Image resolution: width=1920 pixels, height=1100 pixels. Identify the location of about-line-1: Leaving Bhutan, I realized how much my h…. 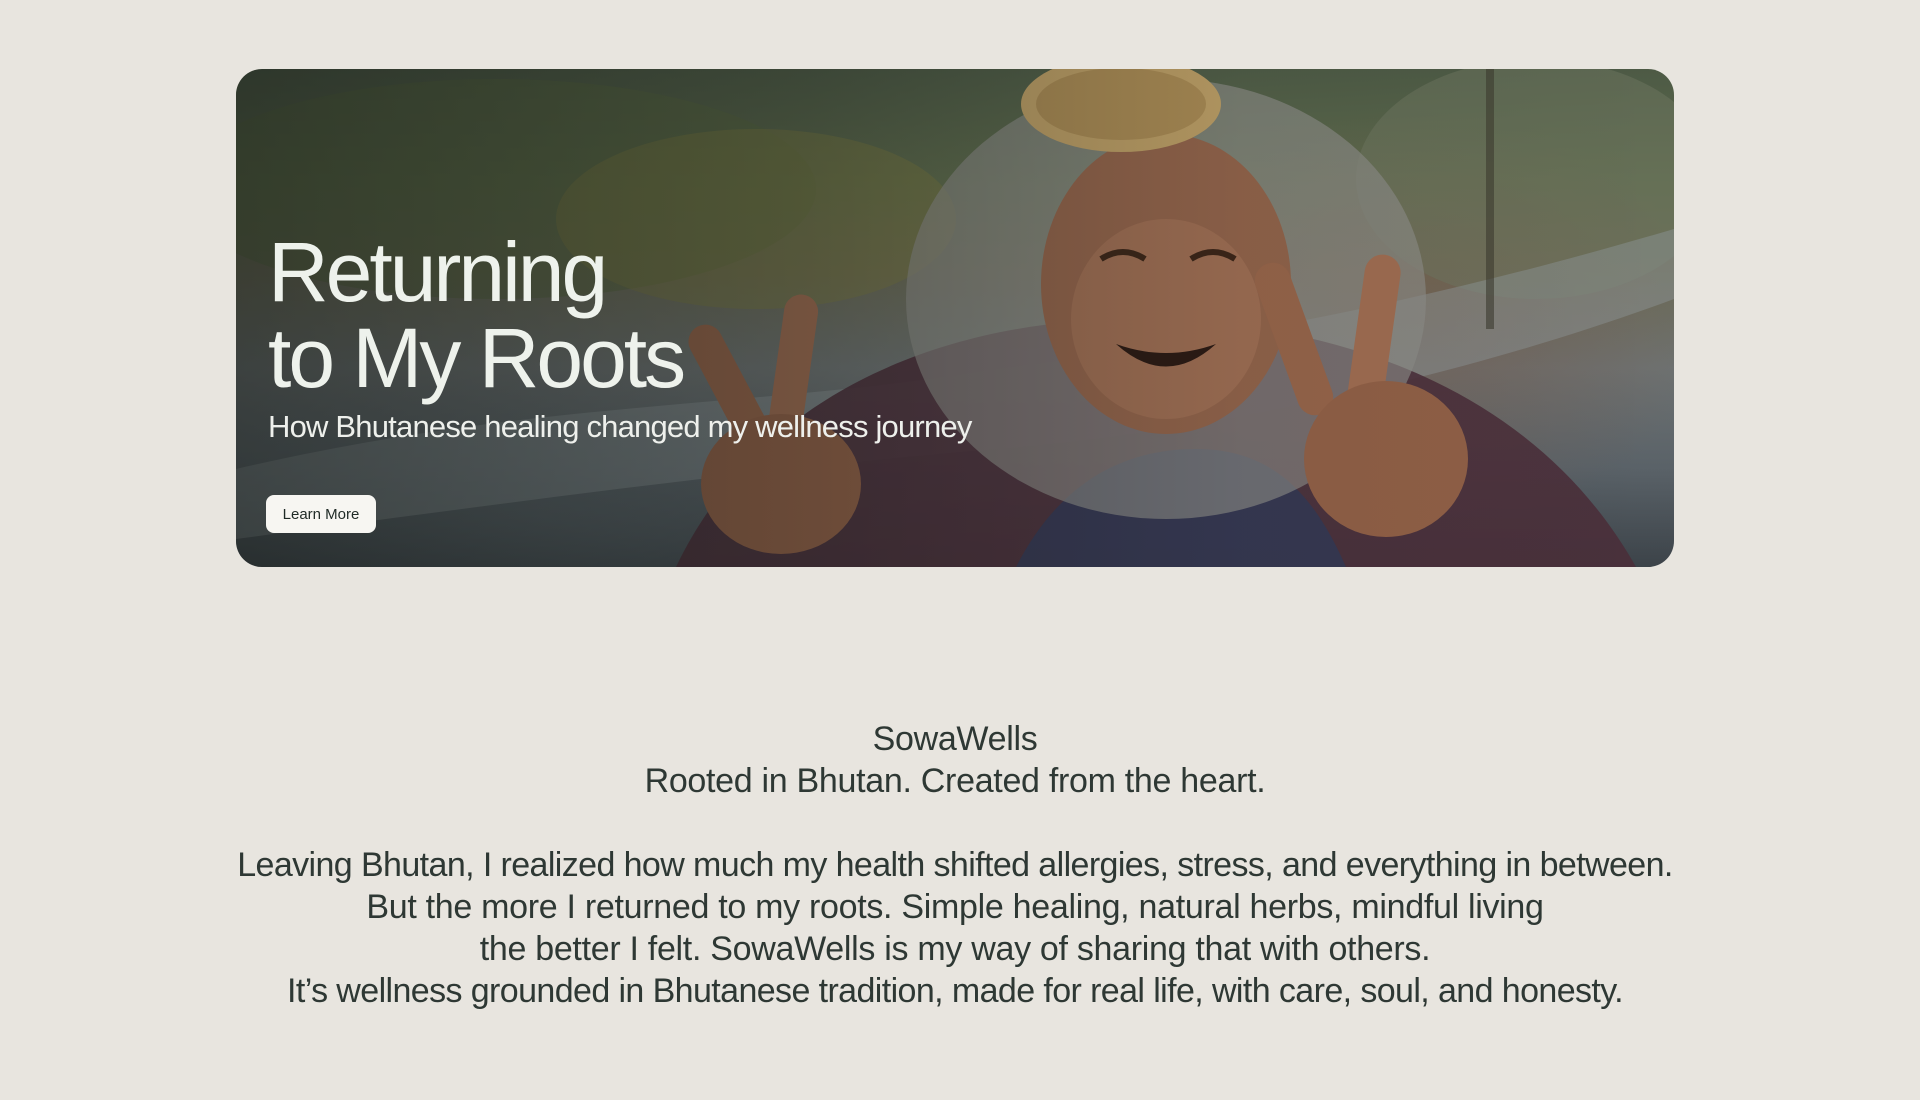
(955, 865).